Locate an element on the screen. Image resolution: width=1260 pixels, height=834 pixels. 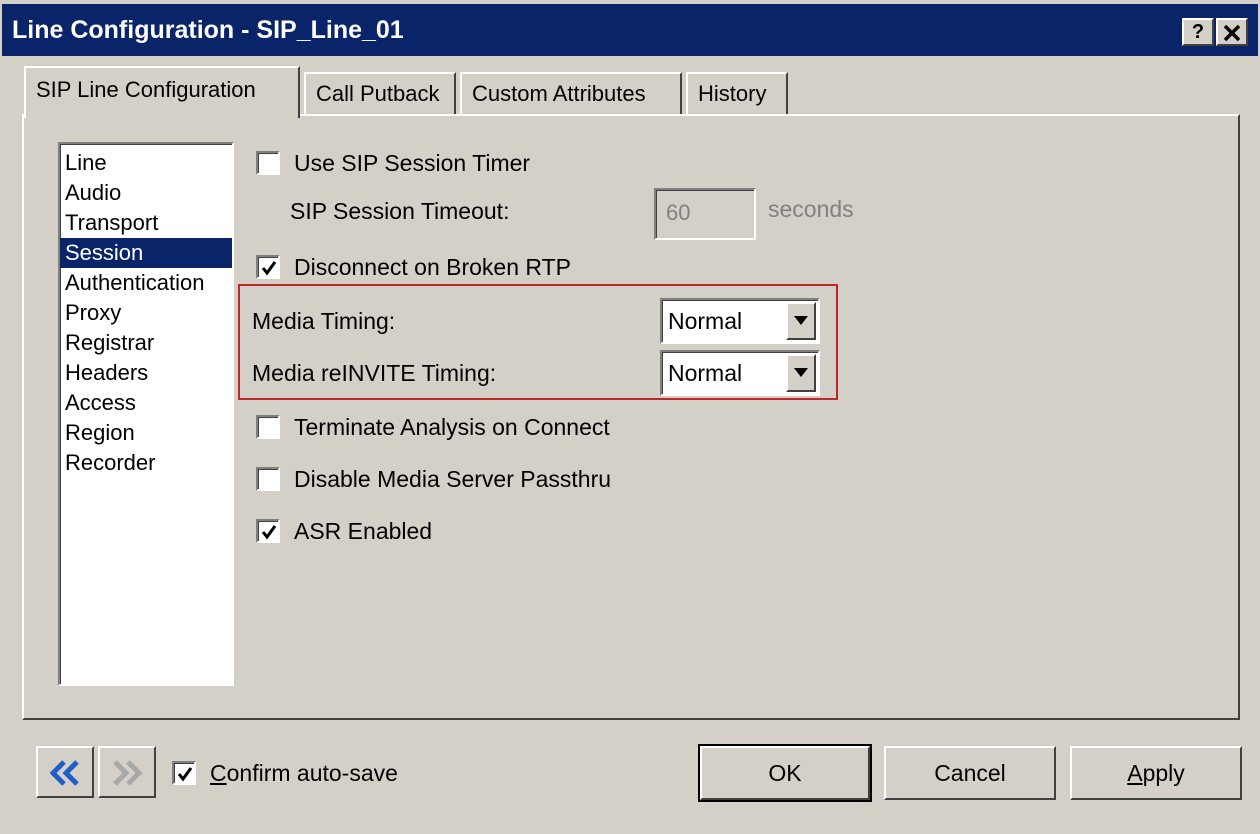
window-title: Line Configuration - SIP_Line_01 is located at coordinates (208, 30).